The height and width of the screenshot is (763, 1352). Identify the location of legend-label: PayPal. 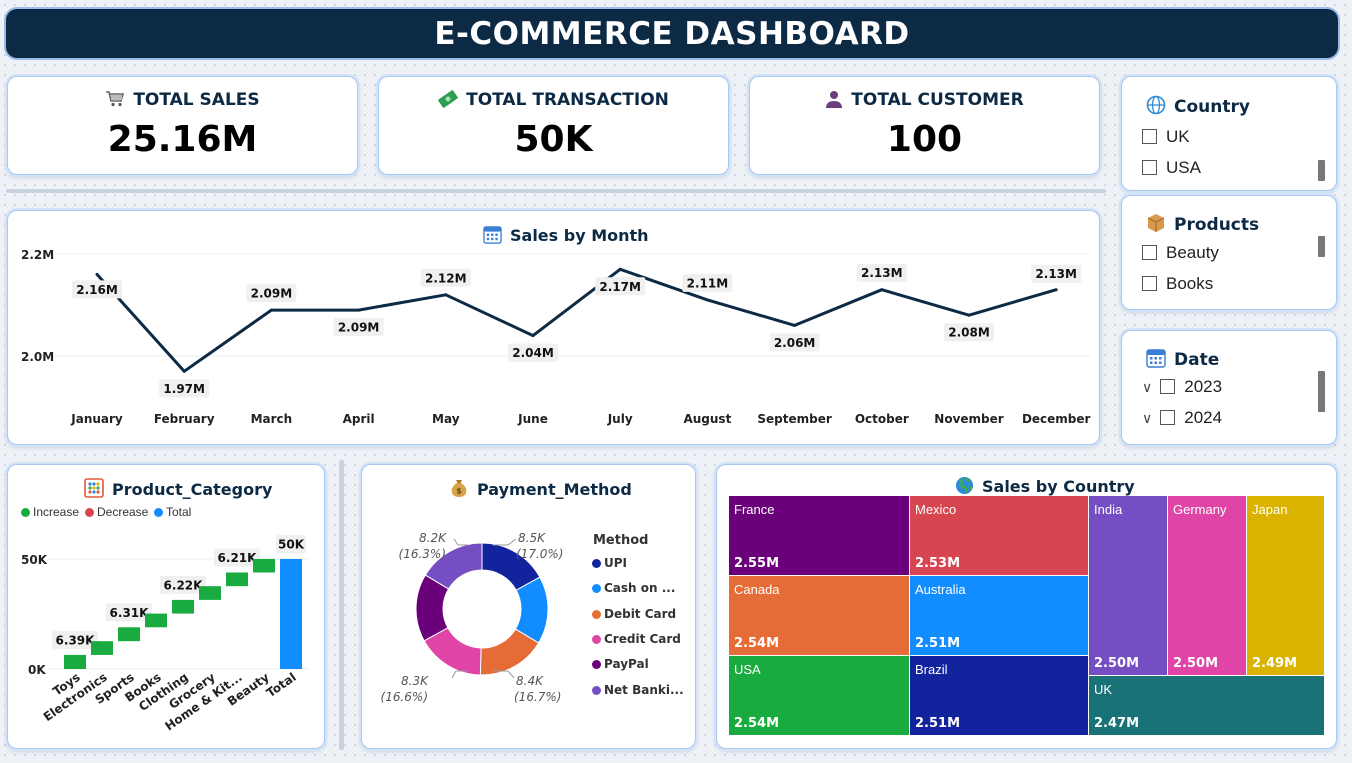
(626, 664).